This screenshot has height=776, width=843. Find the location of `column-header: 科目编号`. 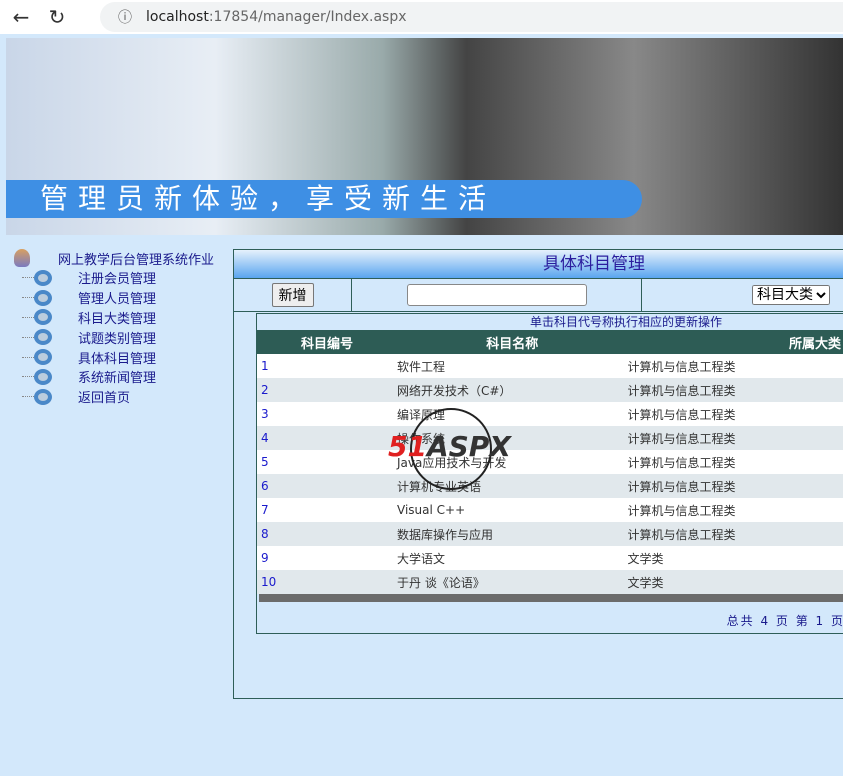

column-header: 科目编号 is located at coordinates (327, 342).